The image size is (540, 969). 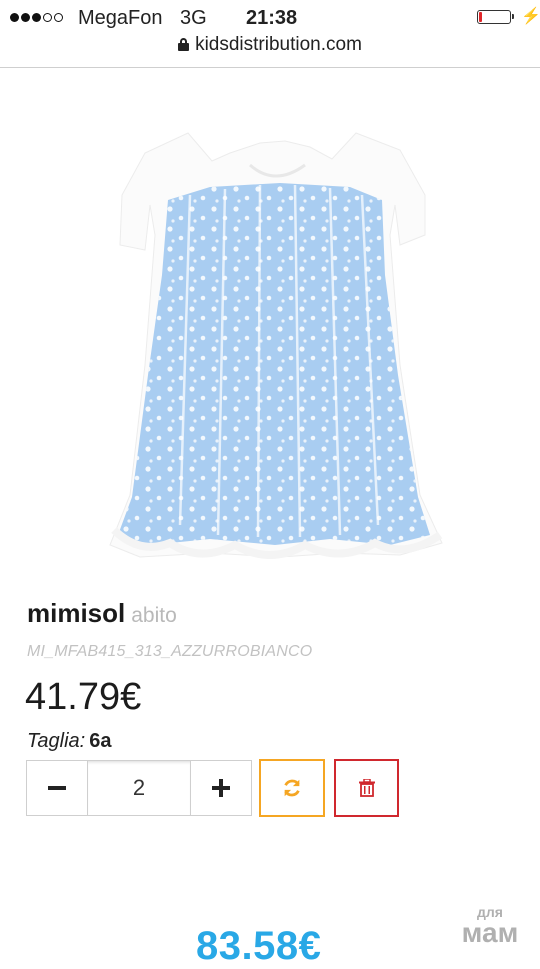 I want to click on quantity-stepper, so click(x=139, y=788).